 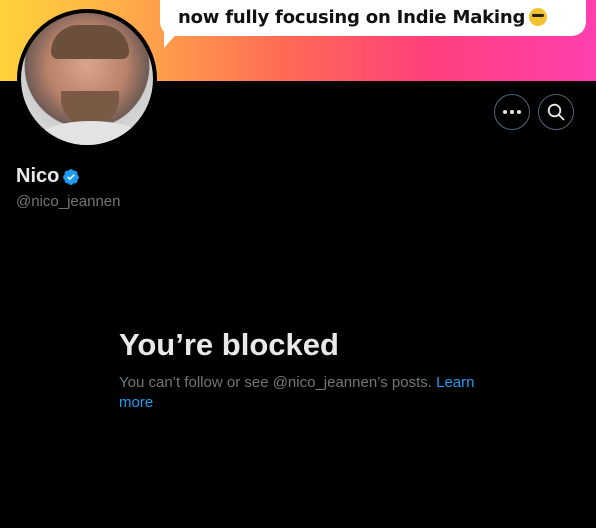 I want to click on blocked-title: You’re blocked, so click(x=229, y=344).